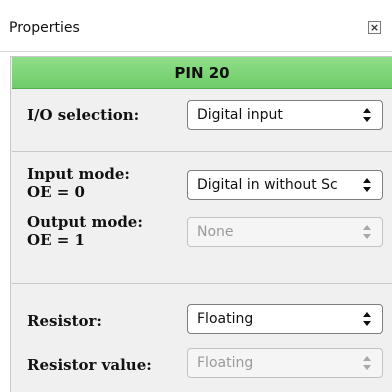 This screenshot has height=392, width=392. I want to click on io-selection-group: I/O selection: Digital input, so click(202, 115).